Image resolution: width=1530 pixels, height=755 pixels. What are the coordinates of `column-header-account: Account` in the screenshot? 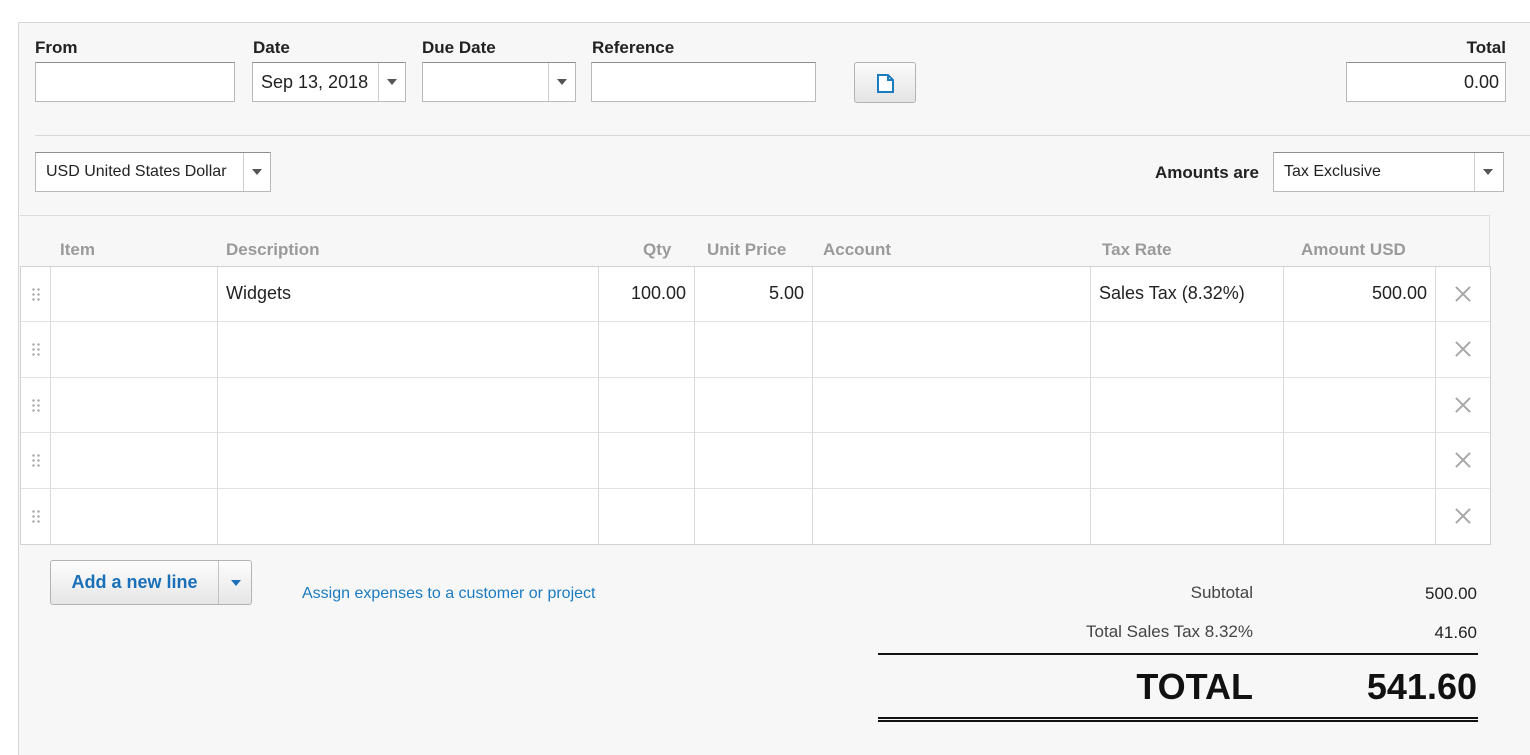 It's located at (857, 249).